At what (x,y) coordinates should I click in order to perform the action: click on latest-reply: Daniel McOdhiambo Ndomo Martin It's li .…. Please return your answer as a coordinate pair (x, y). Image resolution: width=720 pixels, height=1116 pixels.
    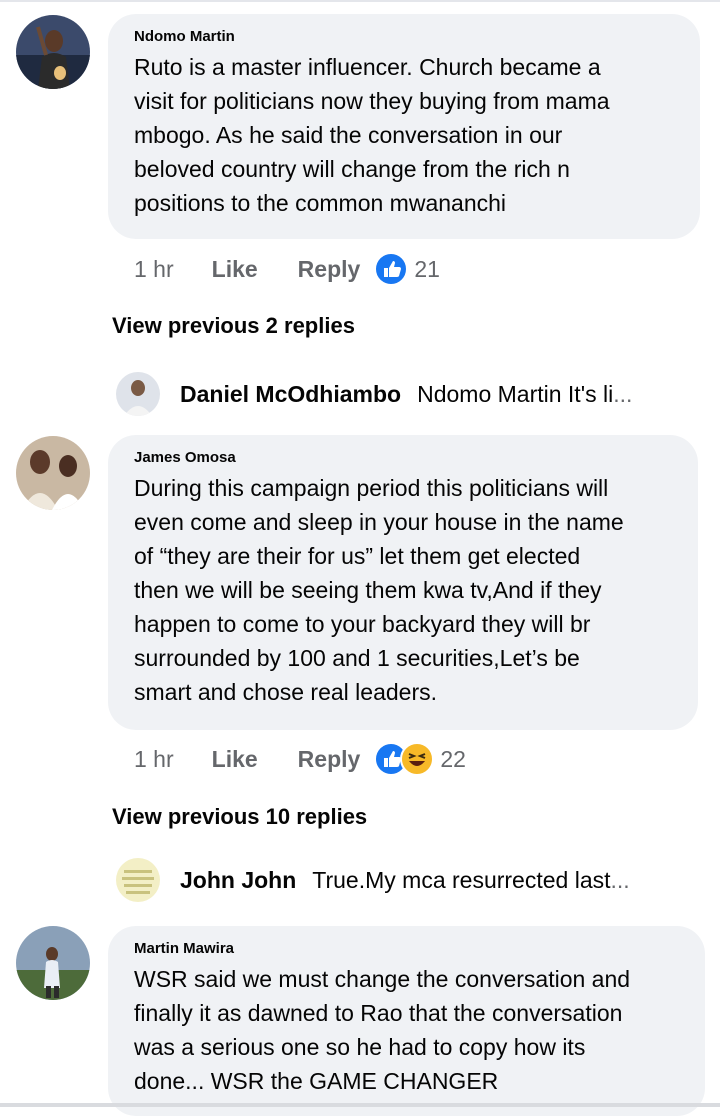
    Looking at the image, I should click on (374, 394).